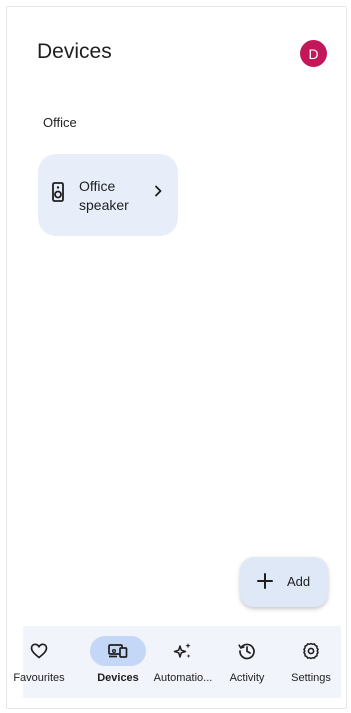 This screenshot has height=713, width=351. I want to click on history-icon, so click(246, 651).